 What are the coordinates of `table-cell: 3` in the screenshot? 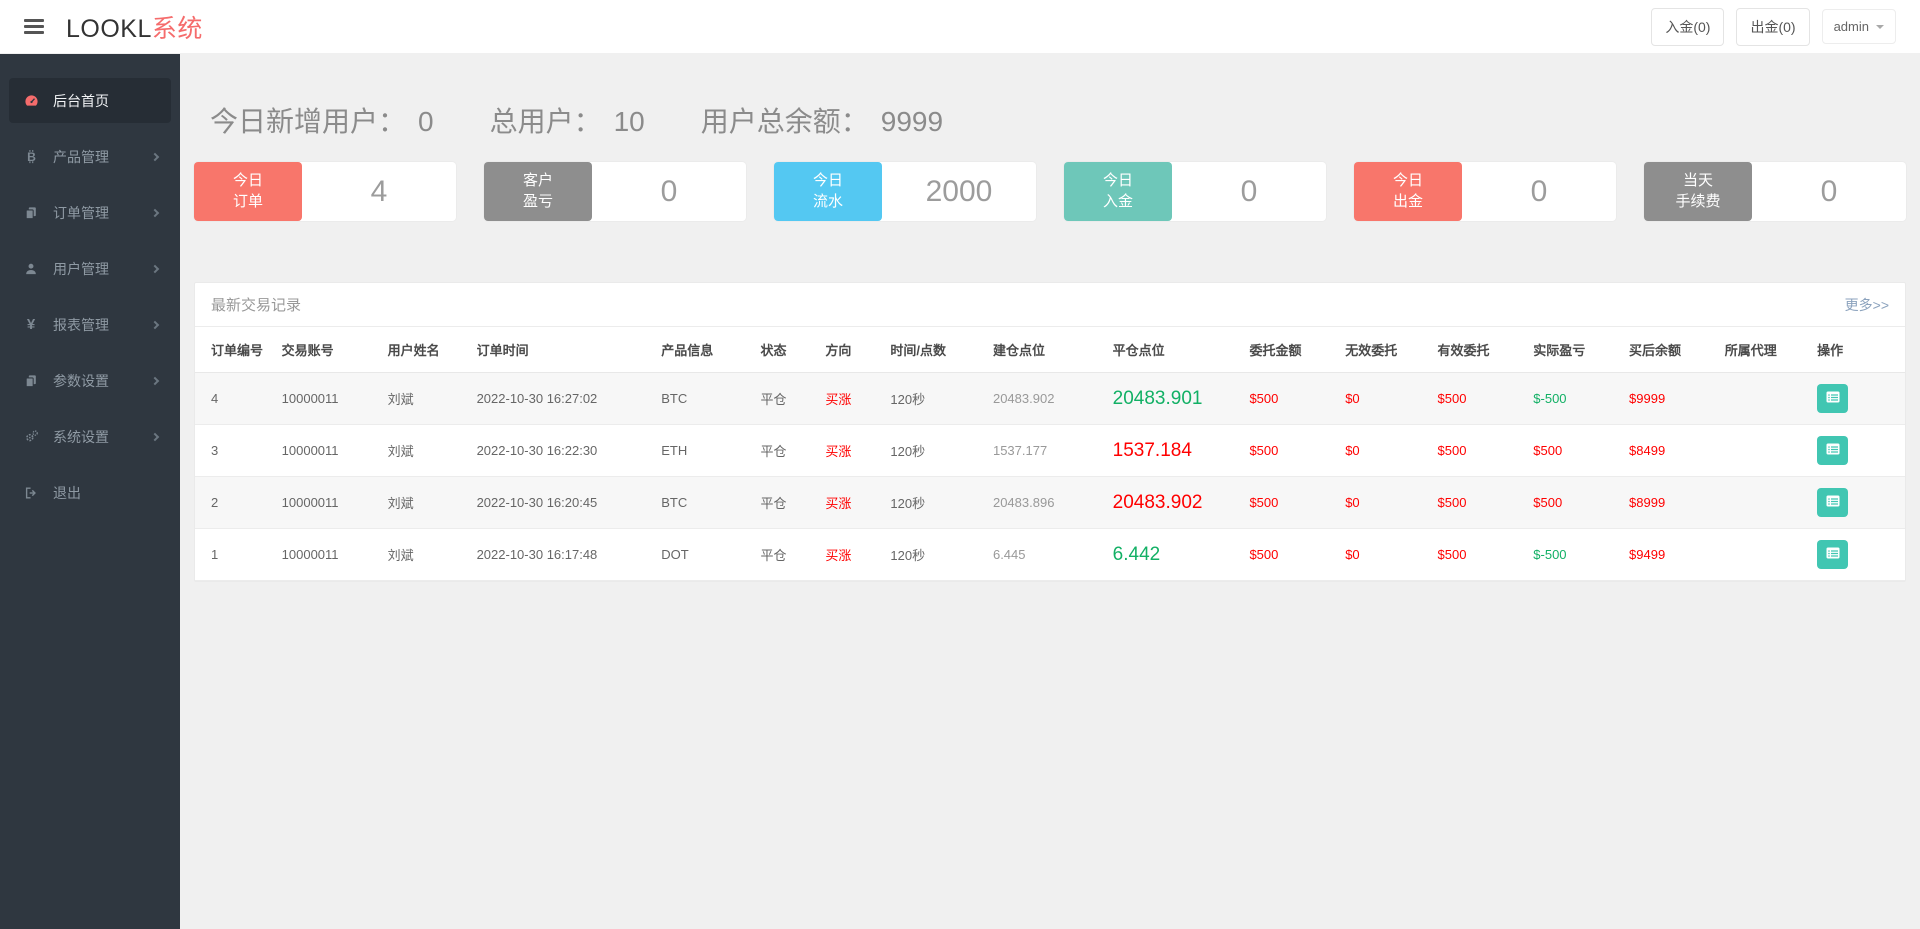 It's located at (234, 450).